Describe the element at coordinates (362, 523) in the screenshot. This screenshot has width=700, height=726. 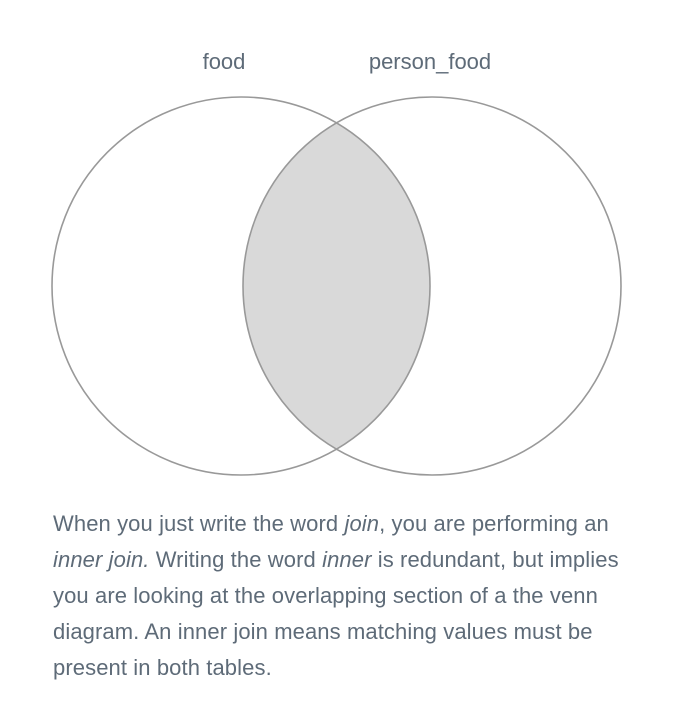
I see `explanation-em-join: join` at that location.